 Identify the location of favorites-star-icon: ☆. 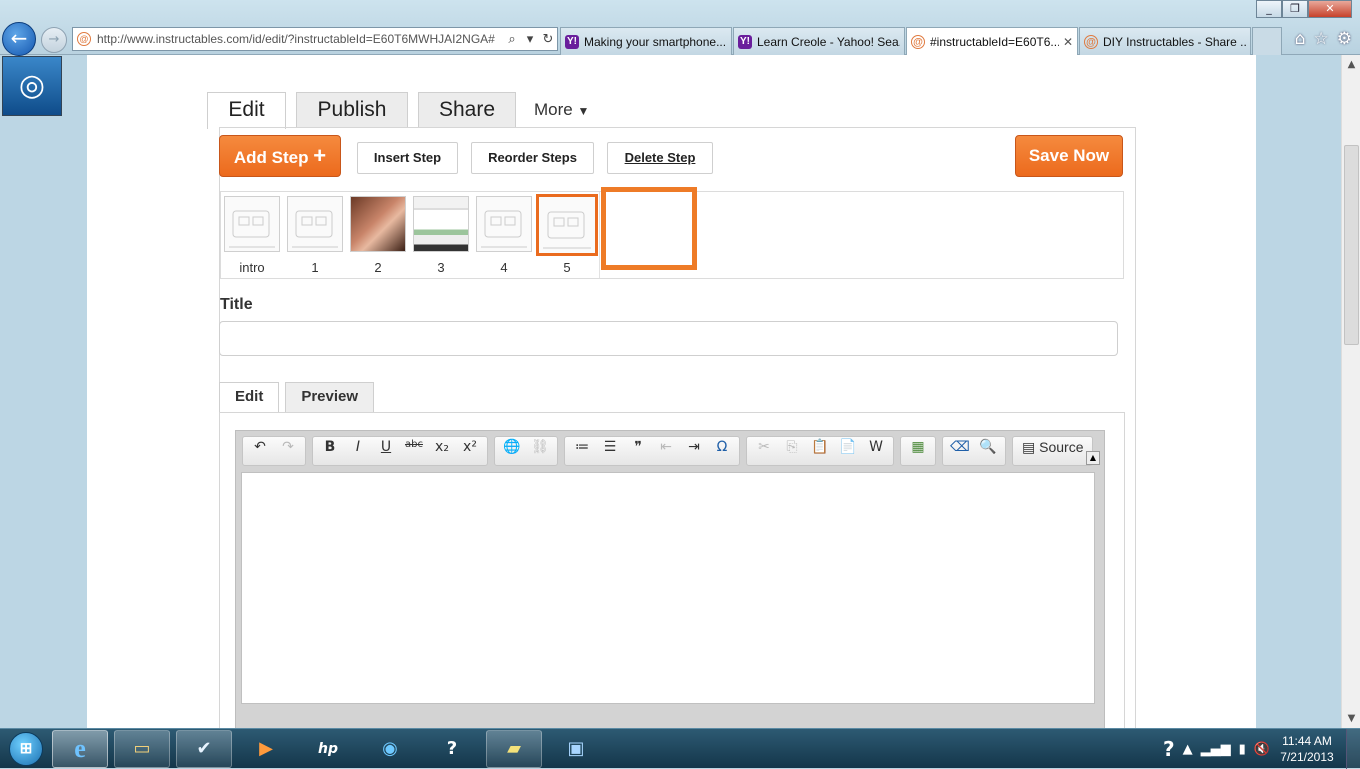
(1321, 39).